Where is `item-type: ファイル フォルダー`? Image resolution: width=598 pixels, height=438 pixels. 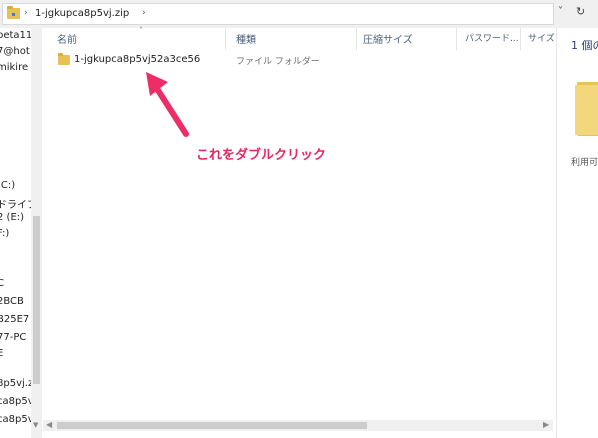
item-type: ファイル フォルダー is located at coordinates (278, 62).